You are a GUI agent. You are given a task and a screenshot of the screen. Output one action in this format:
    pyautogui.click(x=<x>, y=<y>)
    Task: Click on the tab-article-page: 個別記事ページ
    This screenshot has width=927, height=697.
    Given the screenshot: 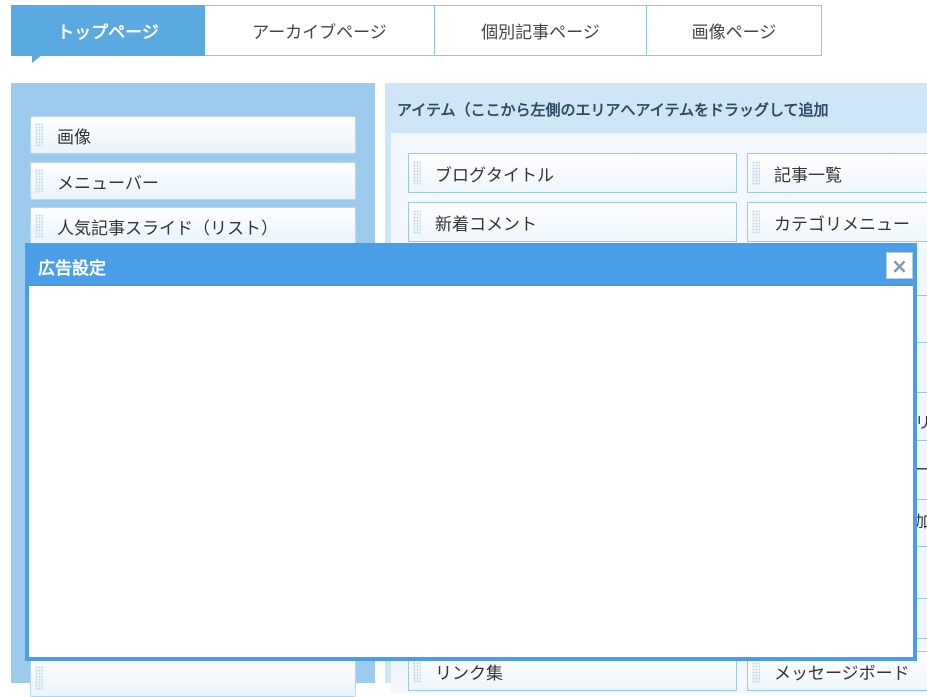 What is the action you would take?
    pyautogui.click(x=541, y=30)
    